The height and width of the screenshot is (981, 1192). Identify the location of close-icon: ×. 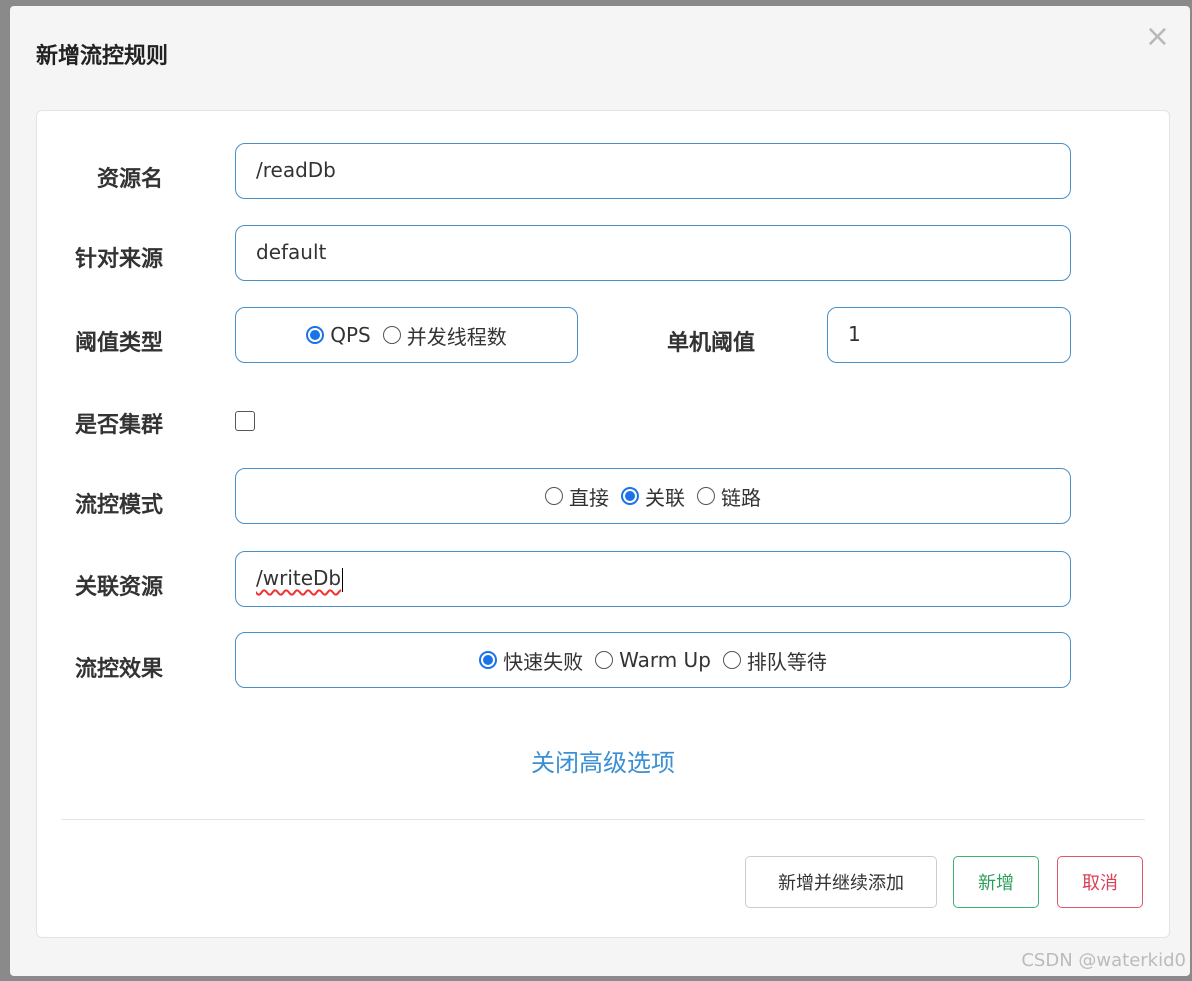
(1157, 37).